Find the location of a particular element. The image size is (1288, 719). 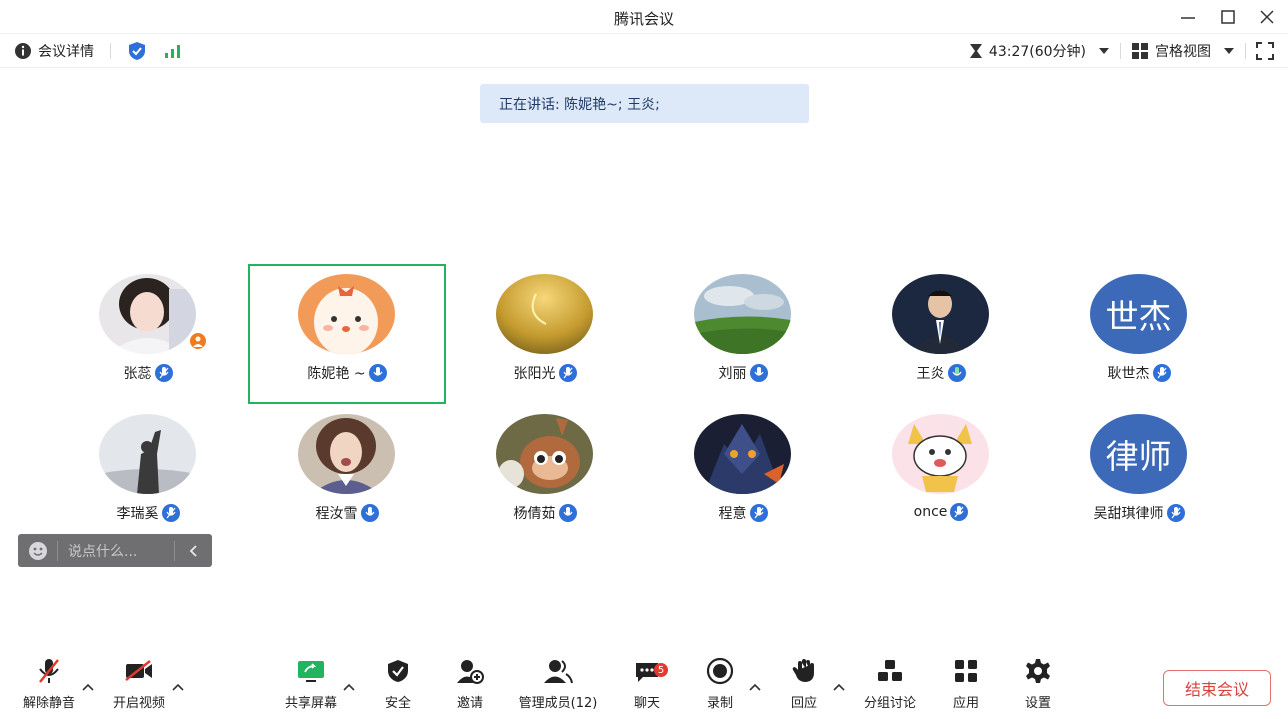

participant-tile: 程汝雪 is located at coordinates (347, 474).